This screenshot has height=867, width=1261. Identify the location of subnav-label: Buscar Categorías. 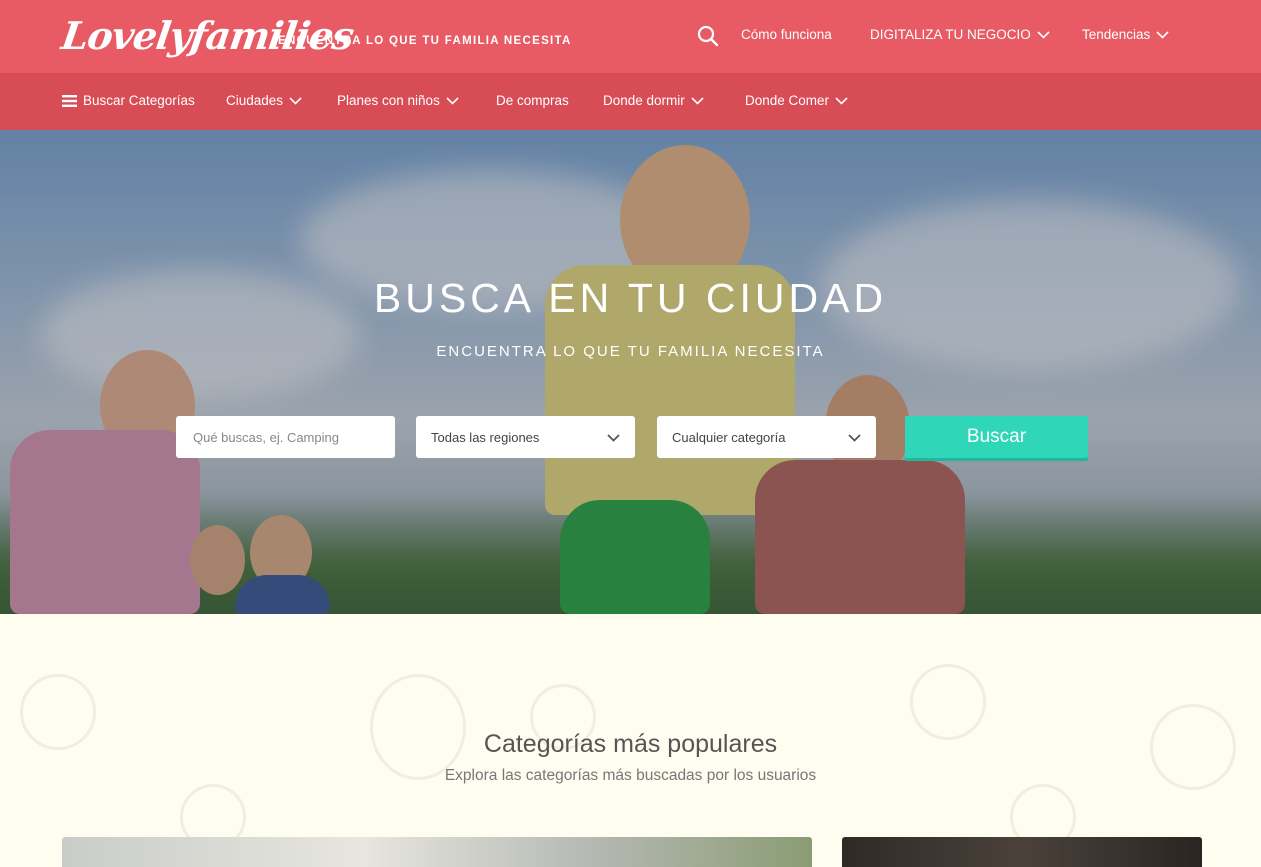
(139, 100).